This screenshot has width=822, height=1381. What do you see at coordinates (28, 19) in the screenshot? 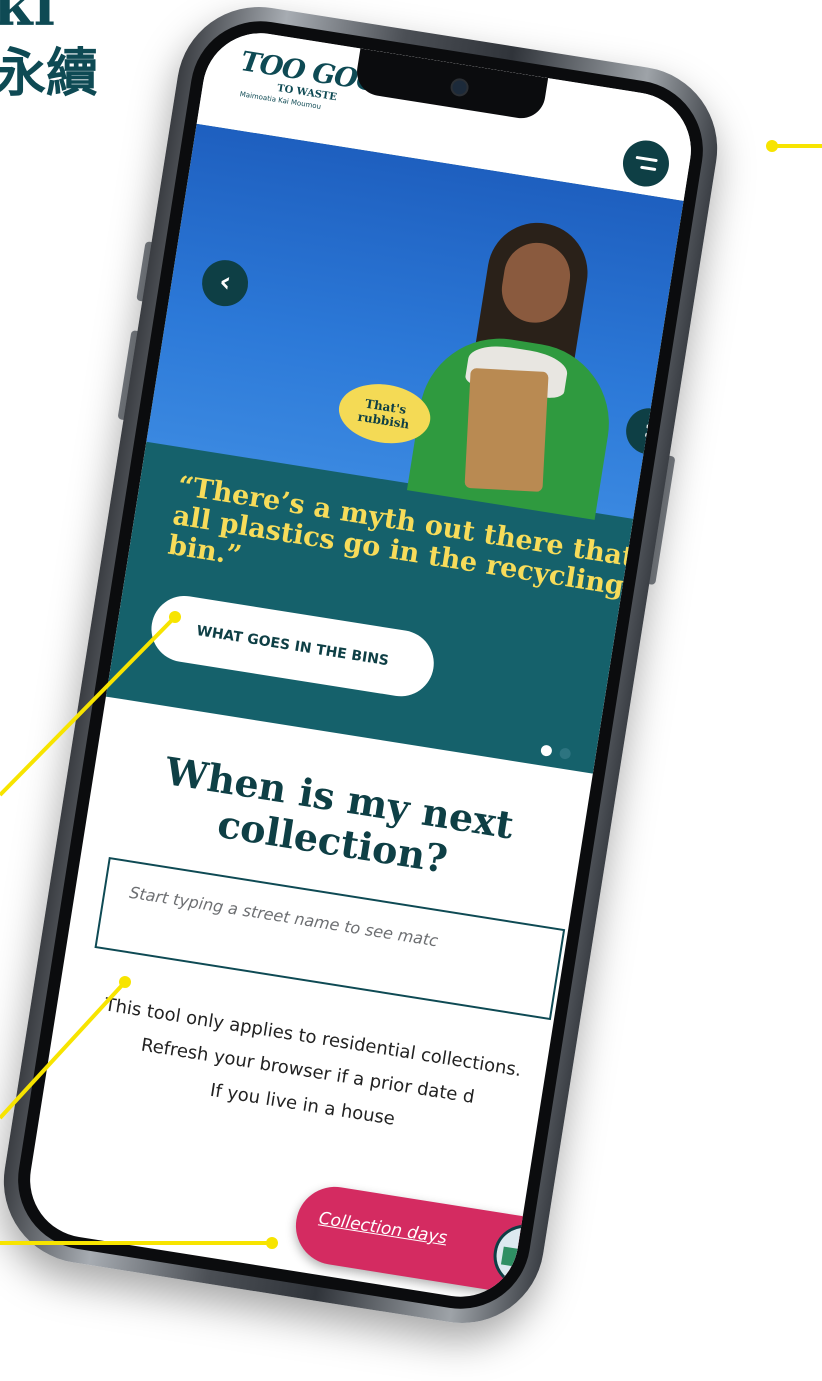
I see `brand-line-1: ki` at bounding box center [28, 19].